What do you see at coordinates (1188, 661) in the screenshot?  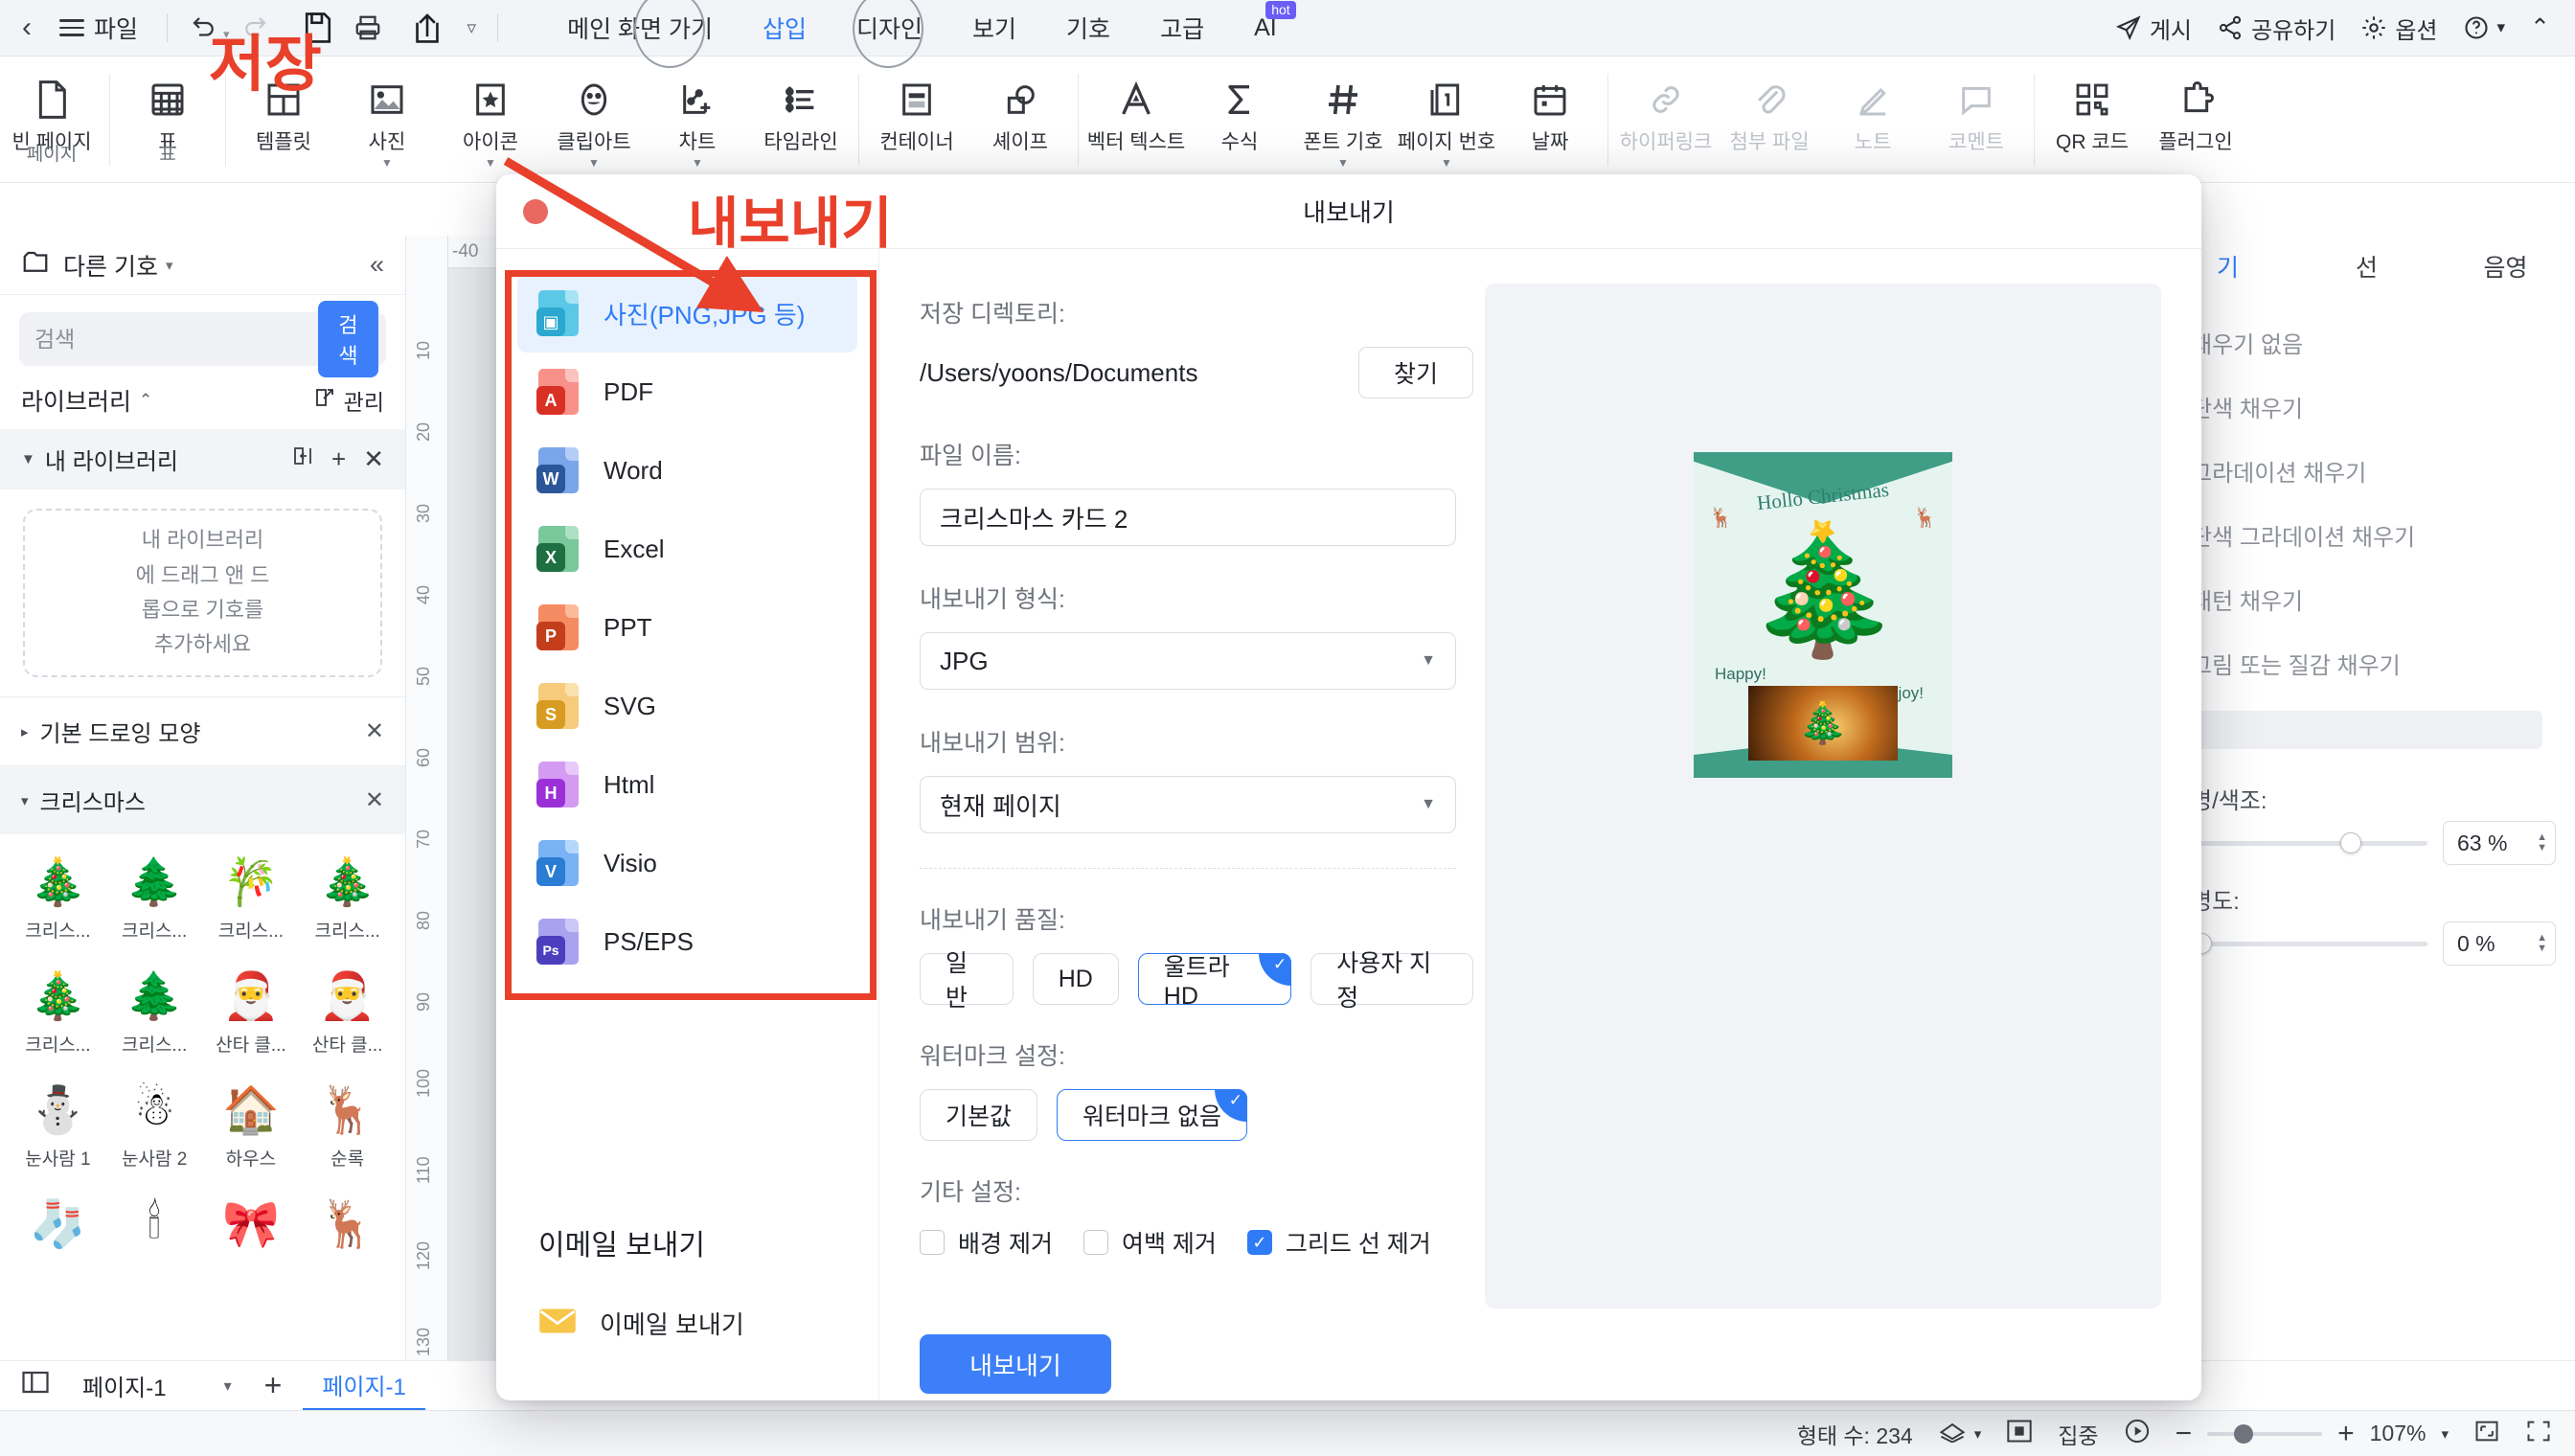 I see `export-format-select: JPG ▼` at bounding box center [1188, 661].